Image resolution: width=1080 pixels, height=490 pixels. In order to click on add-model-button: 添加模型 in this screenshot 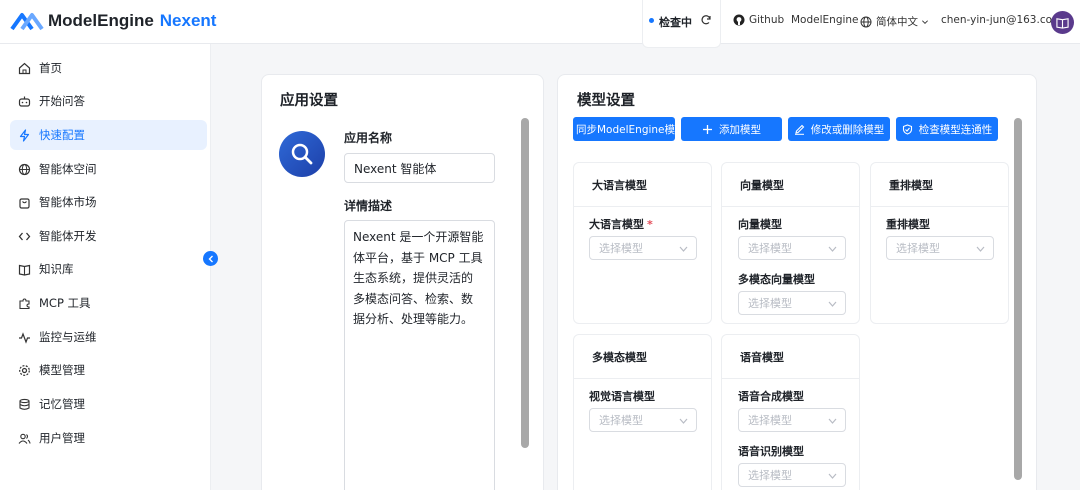, I will do `click(731, 129)`.